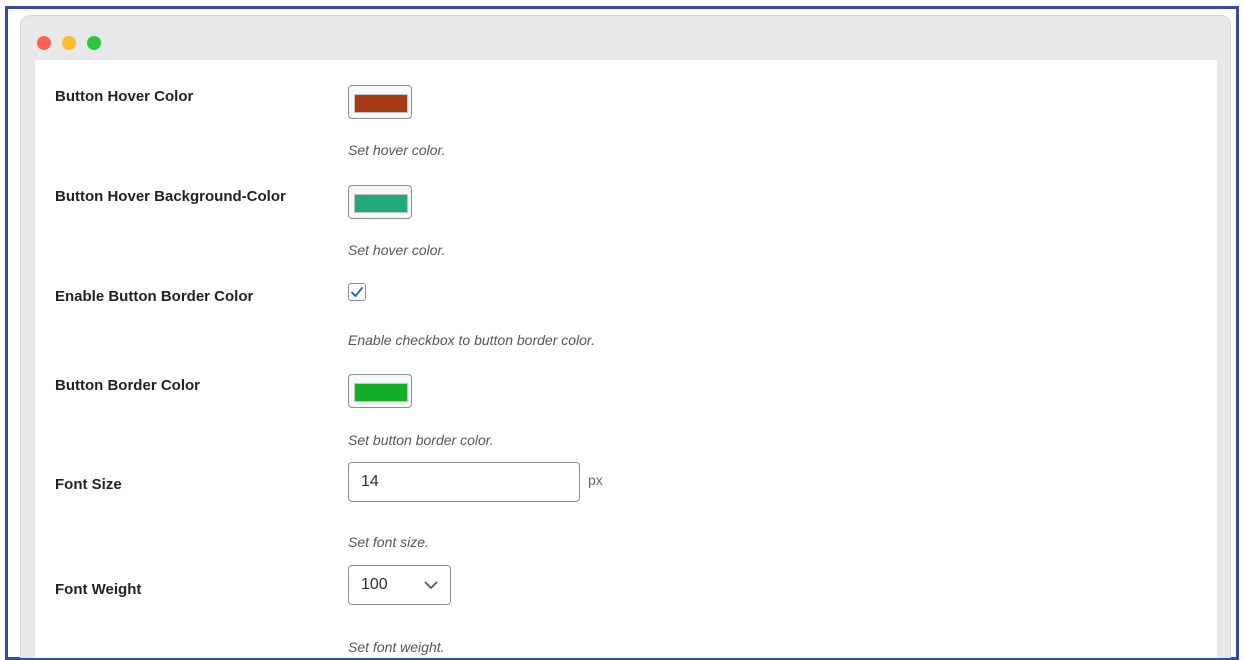 The width and height of the screenshot is (1244, 660). What do you see at coordinates (399, 585) in the screenshot?
I see `font-weight-select: 100` at bounding box center [399, 585].